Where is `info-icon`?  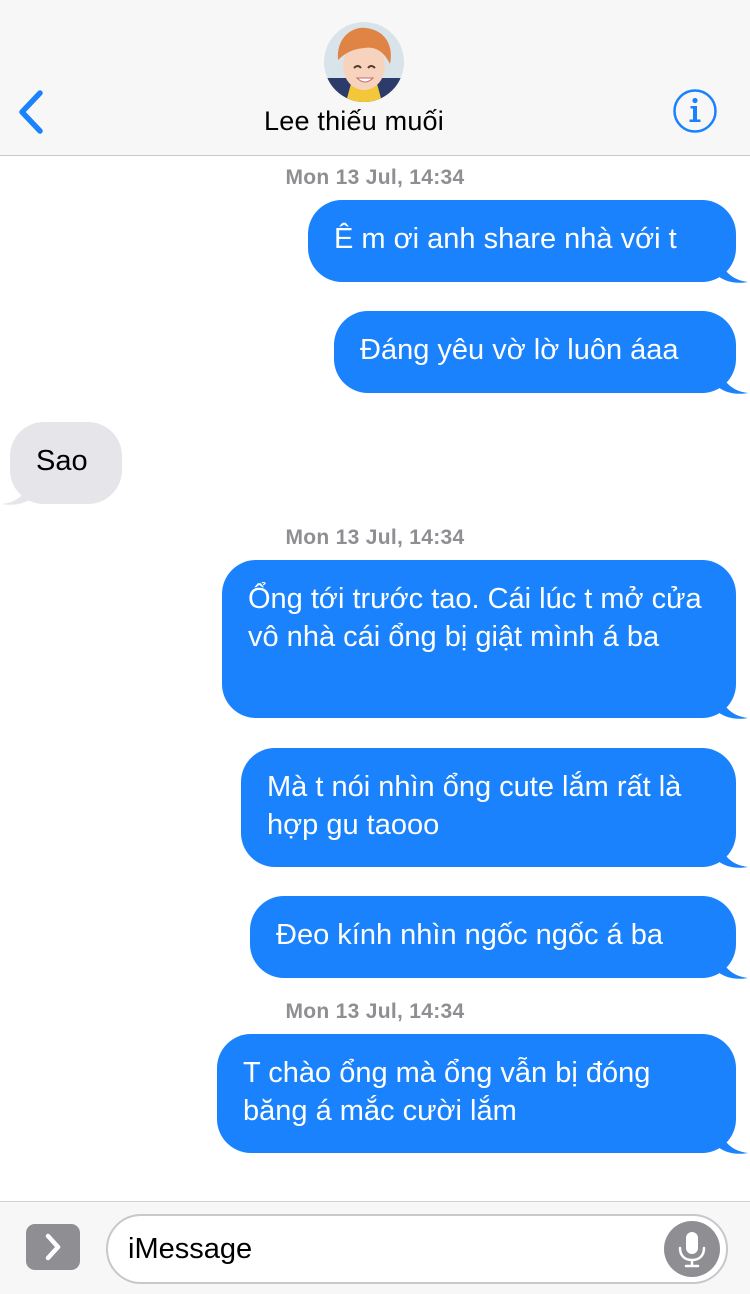 info-icon is located at coordinates (695, 111).